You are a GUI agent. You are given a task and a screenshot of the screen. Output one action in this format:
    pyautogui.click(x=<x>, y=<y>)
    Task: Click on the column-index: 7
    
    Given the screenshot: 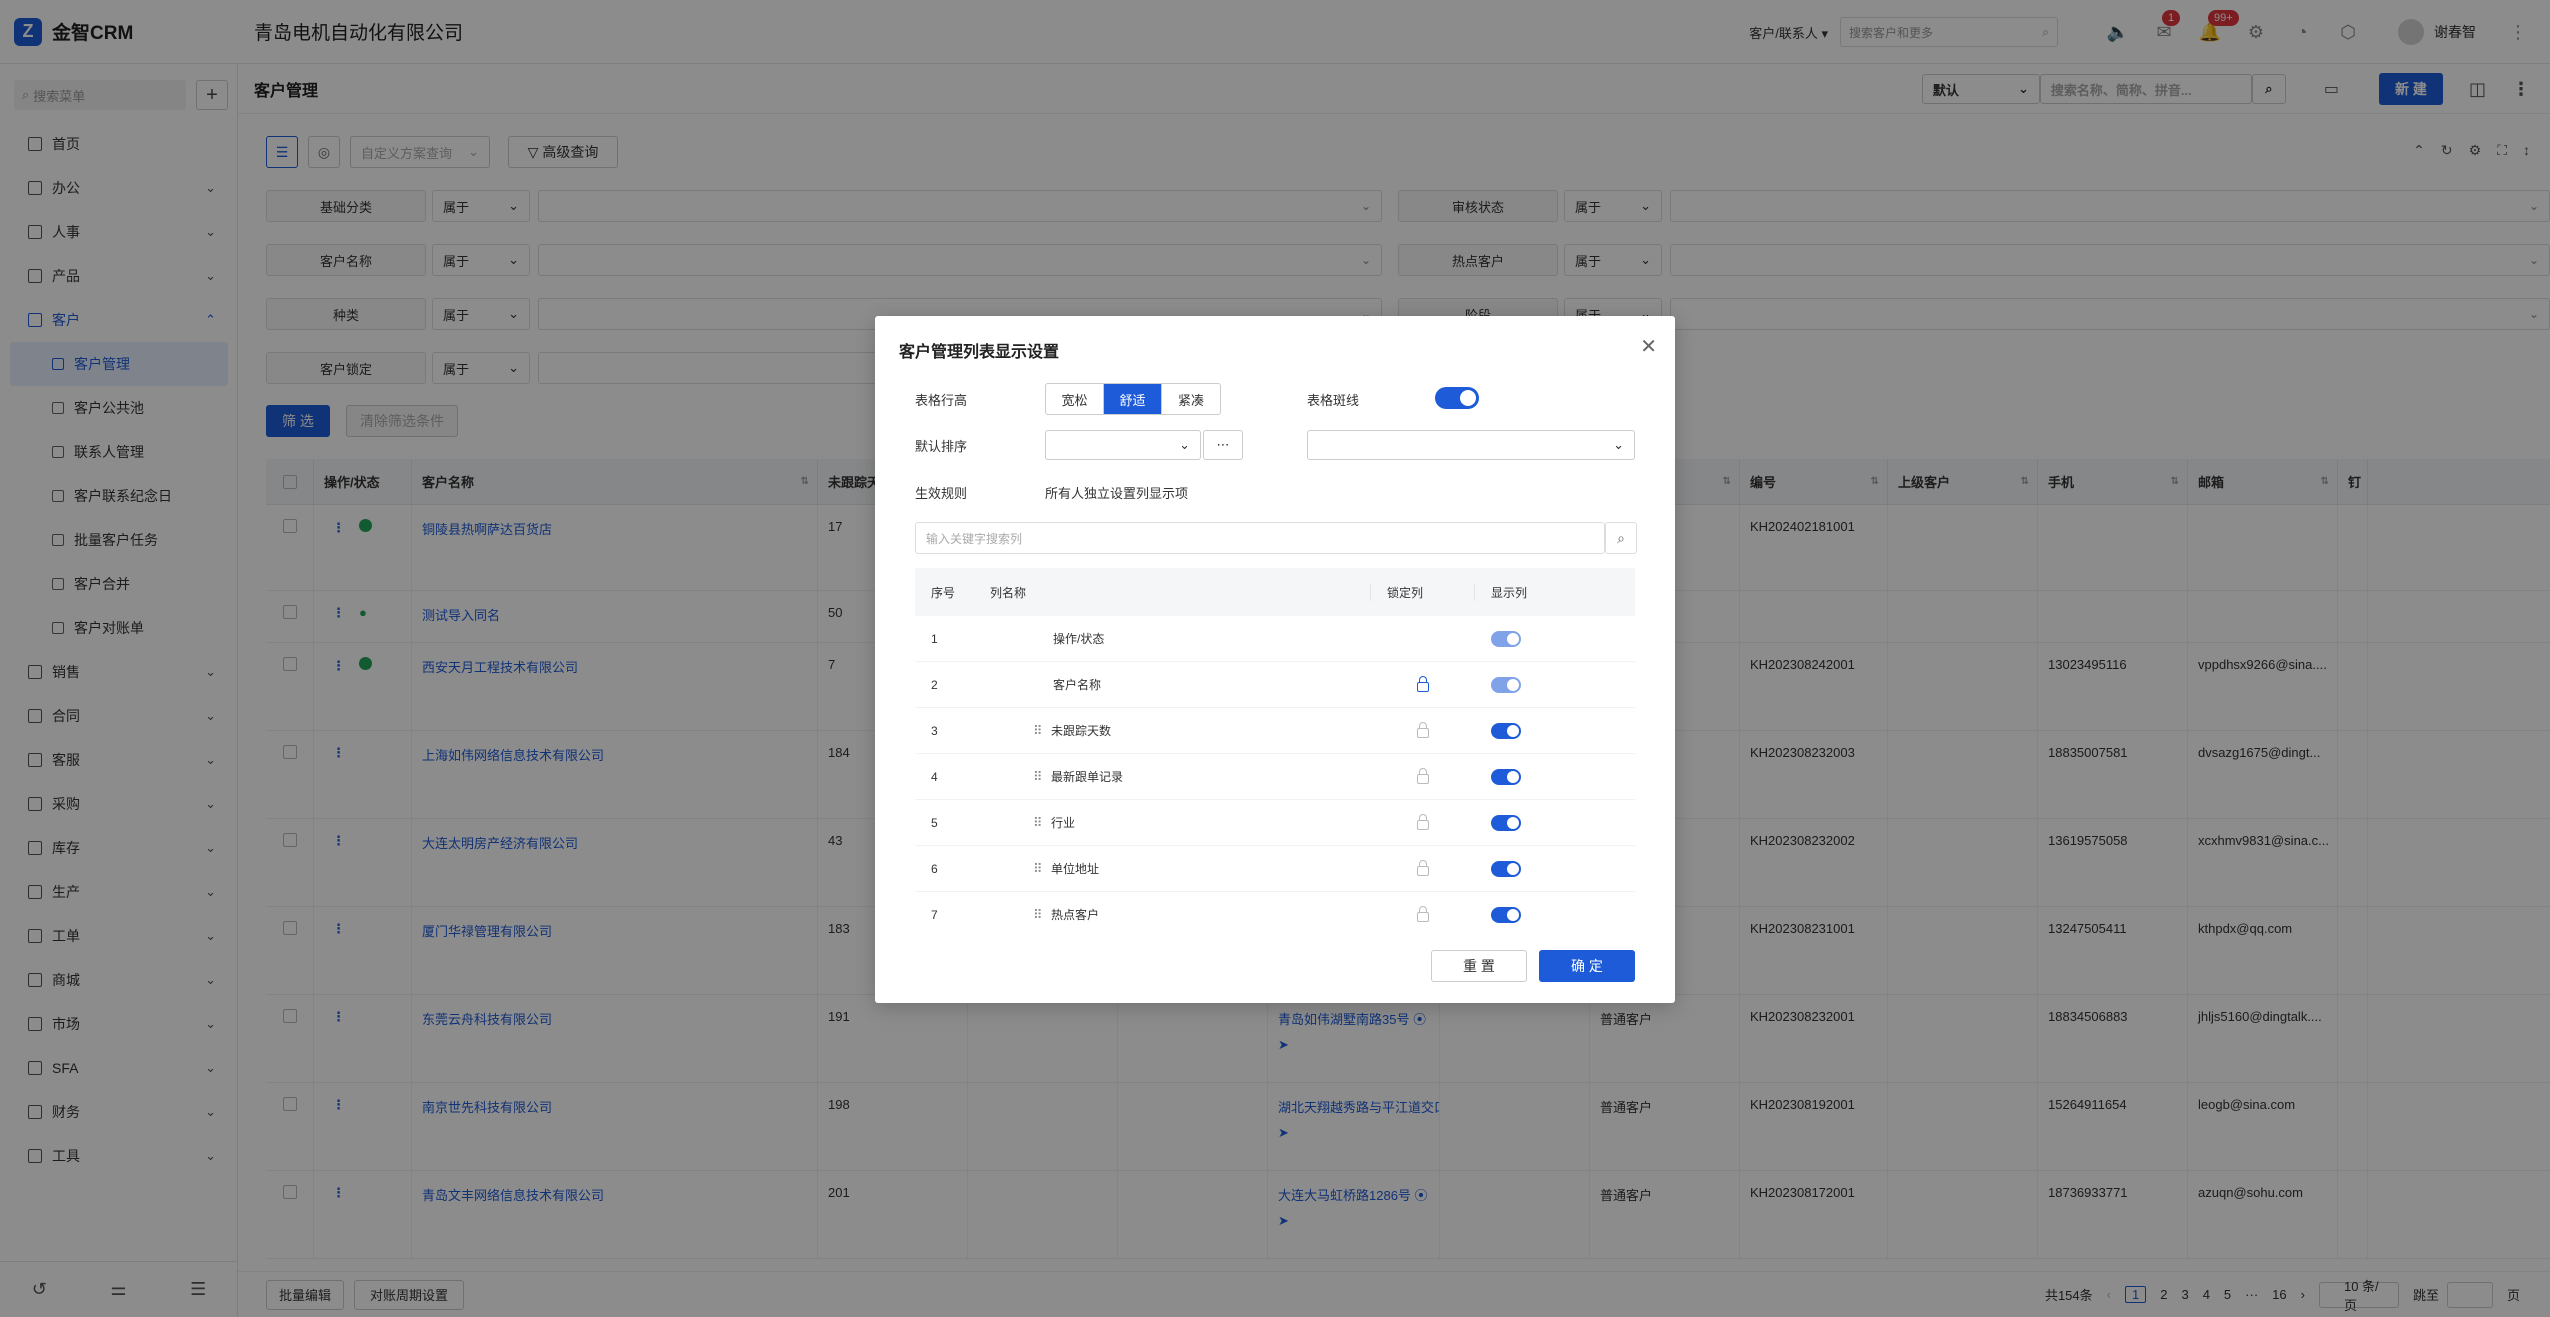 What is the action you would take?
    pyautogui.click(x=934, y=914)
    